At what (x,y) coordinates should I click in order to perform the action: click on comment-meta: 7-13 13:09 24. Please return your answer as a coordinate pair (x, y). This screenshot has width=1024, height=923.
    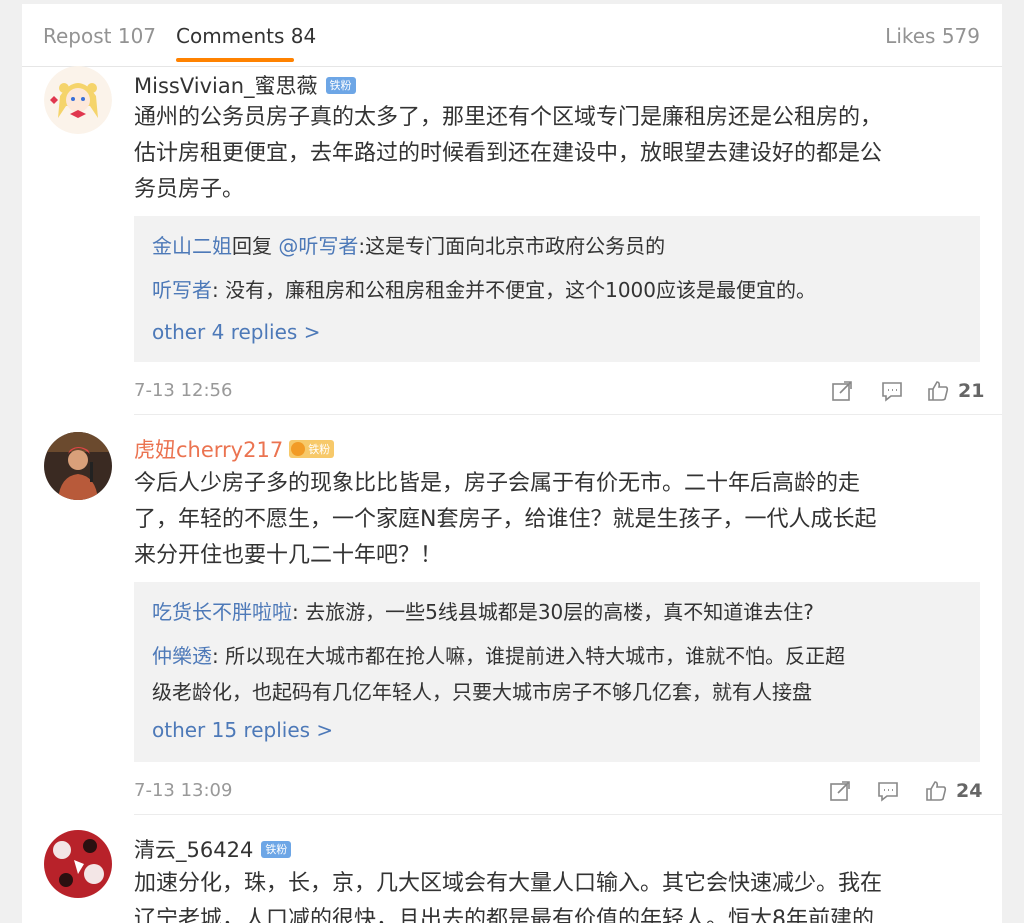
    Looking at the image, I should click on (558, 791).